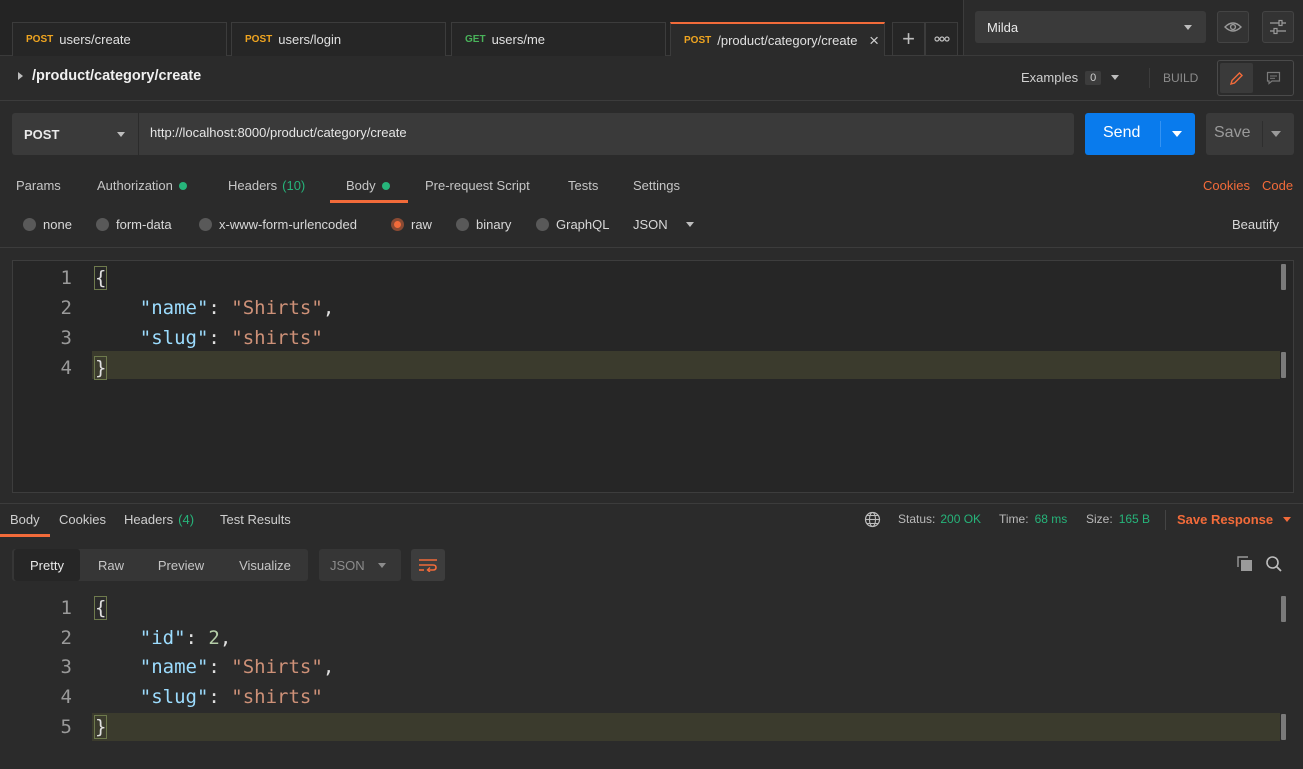 Image resolution: width=1303 pixels, height=769 pixels. Describe the element at coordinates (117, 76) in the screenshot. I see `request-title: /product/category/create` at that location.